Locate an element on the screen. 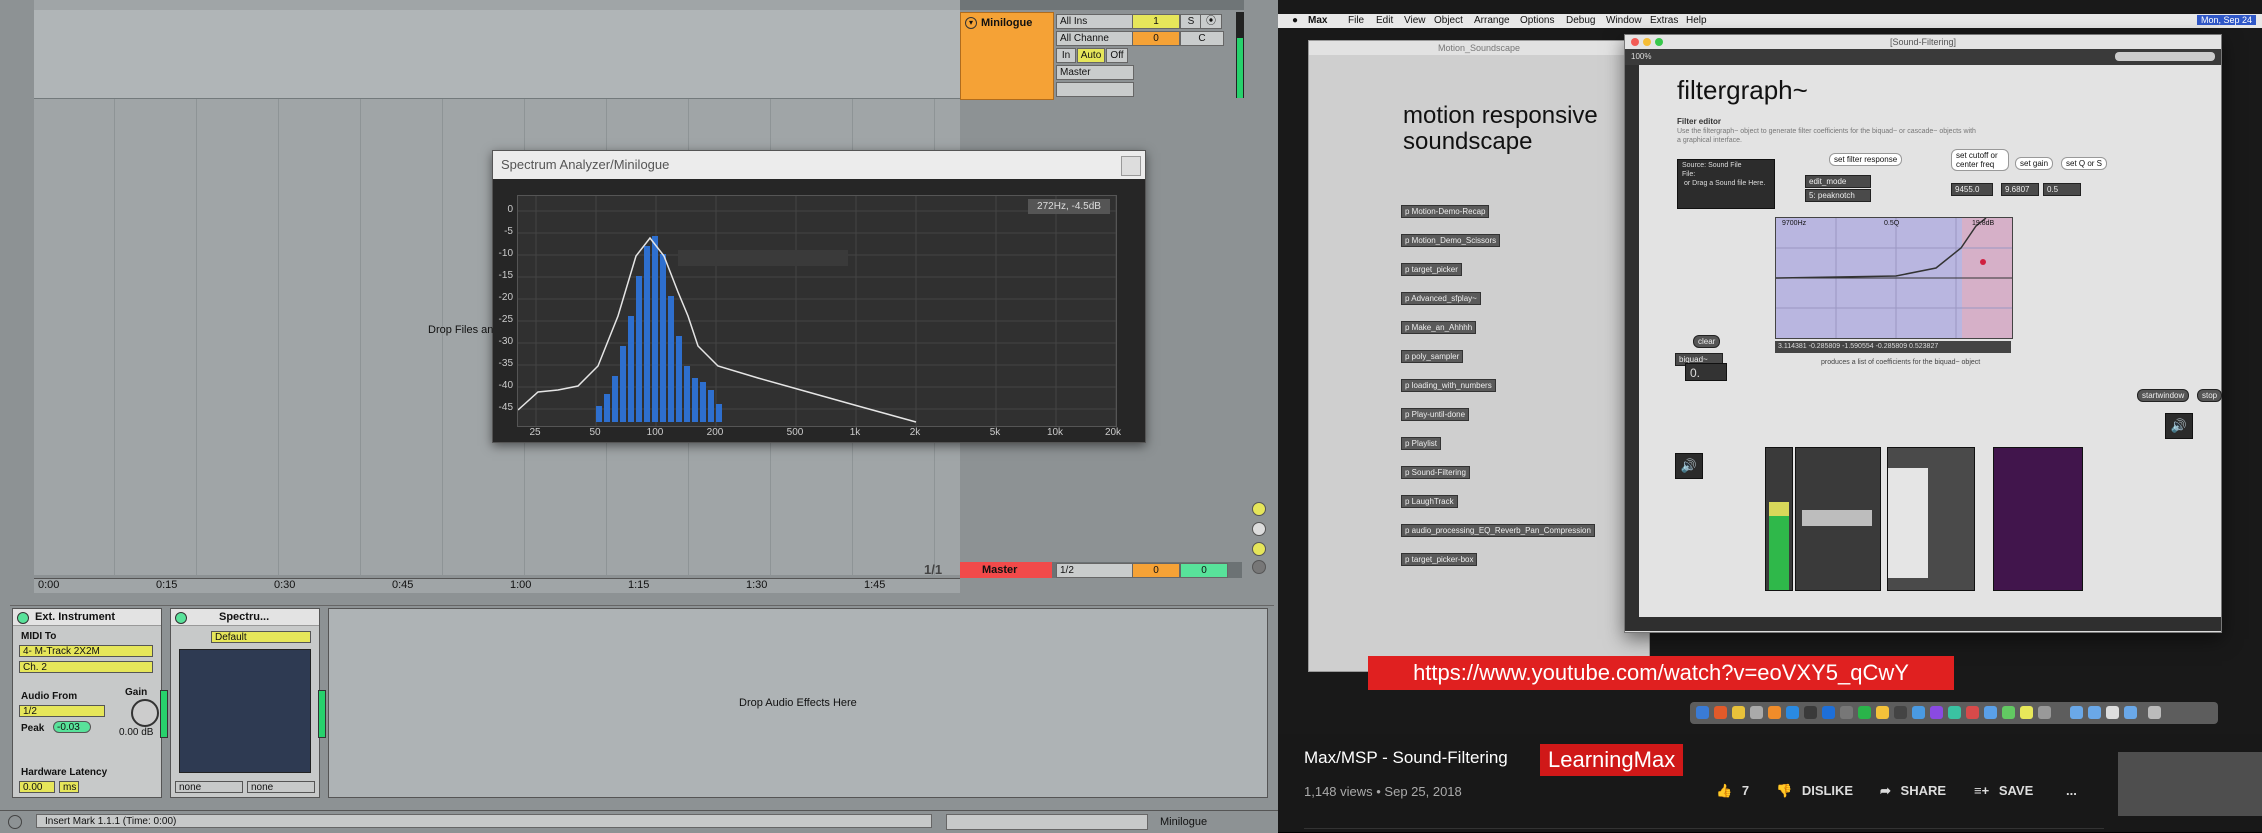 The height and width of the screenshot is (833, 2262). gain-knob is located at coordinates (145, 713).